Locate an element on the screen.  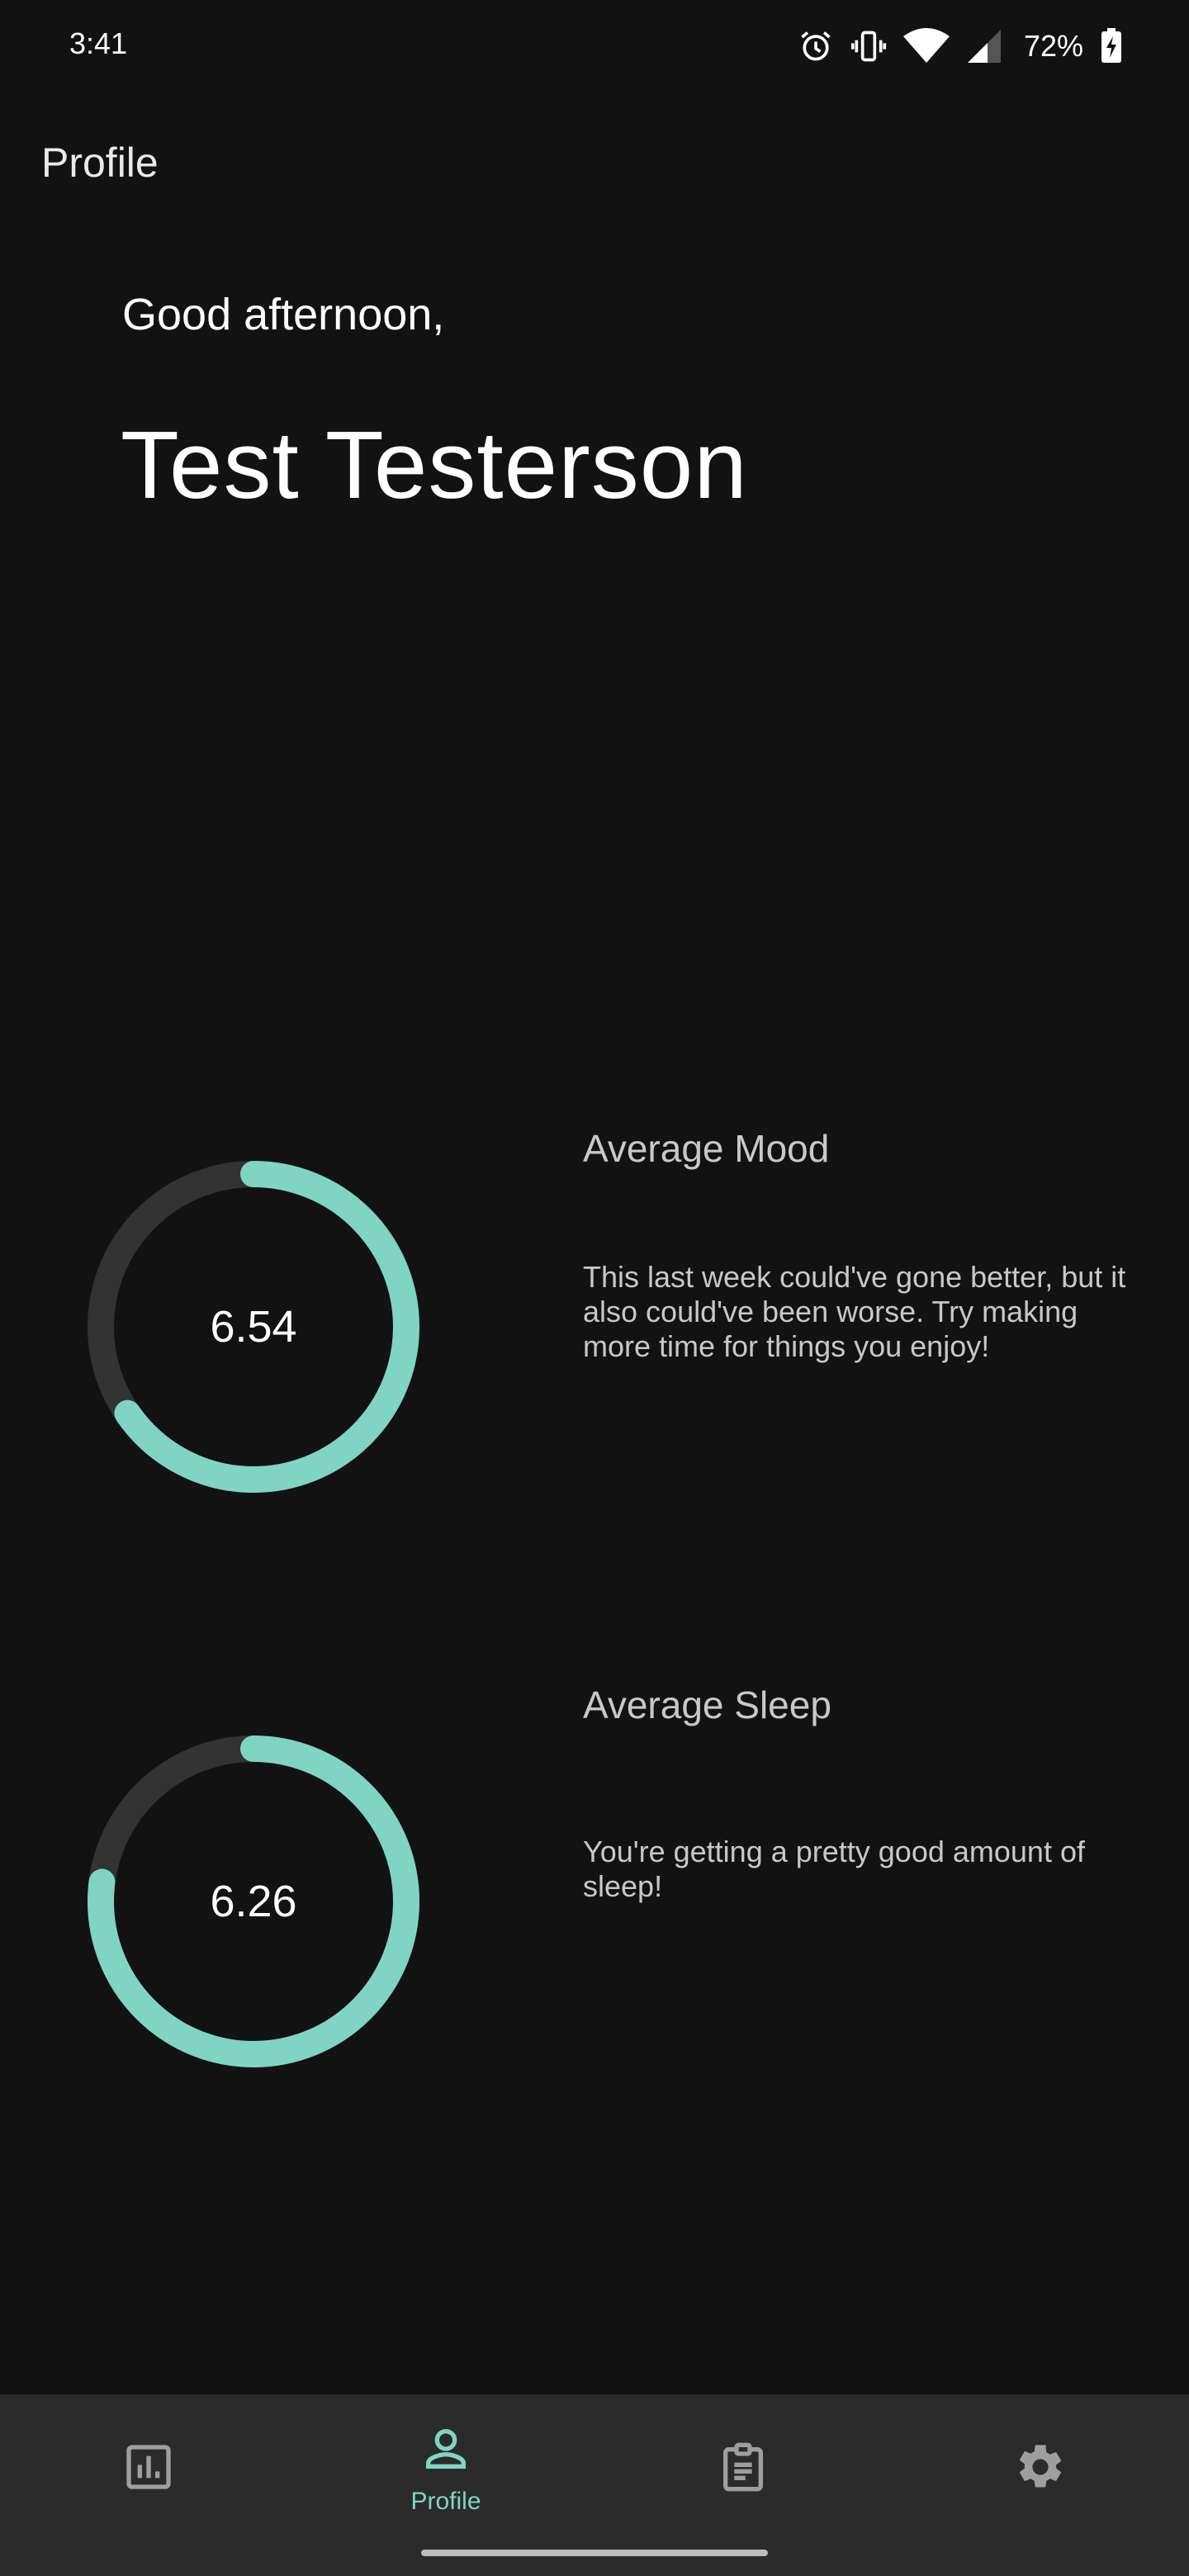
nav-item-stats is located at coordinates (148, 2468).